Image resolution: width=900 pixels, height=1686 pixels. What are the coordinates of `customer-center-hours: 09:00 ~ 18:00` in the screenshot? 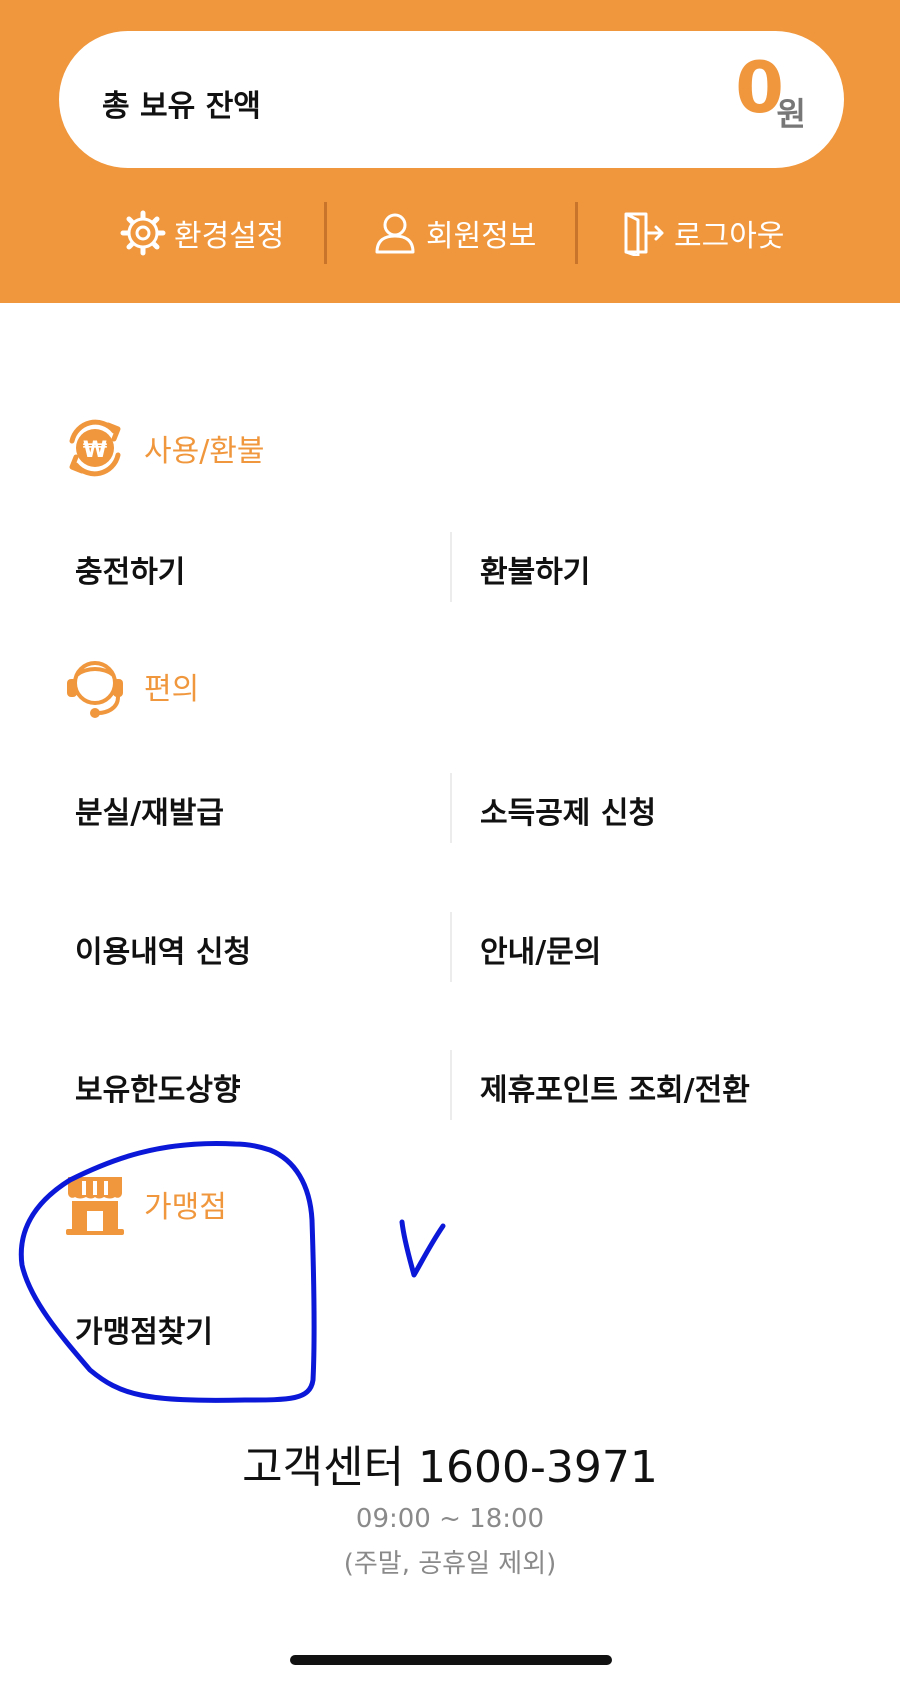 It's located at (450, 1519).